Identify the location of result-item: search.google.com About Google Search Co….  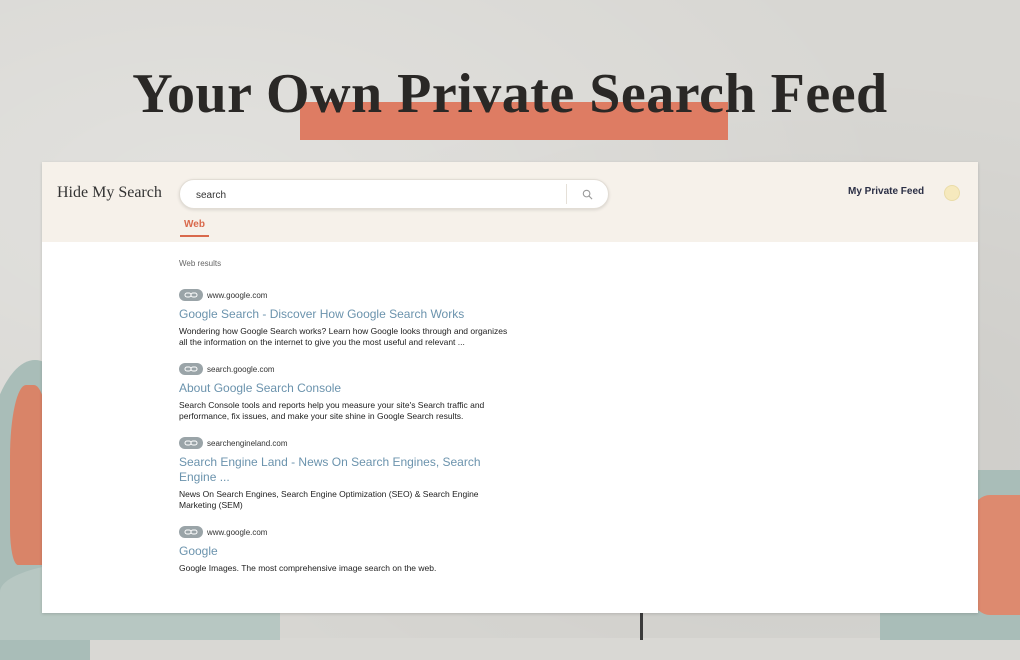
(344, 392).